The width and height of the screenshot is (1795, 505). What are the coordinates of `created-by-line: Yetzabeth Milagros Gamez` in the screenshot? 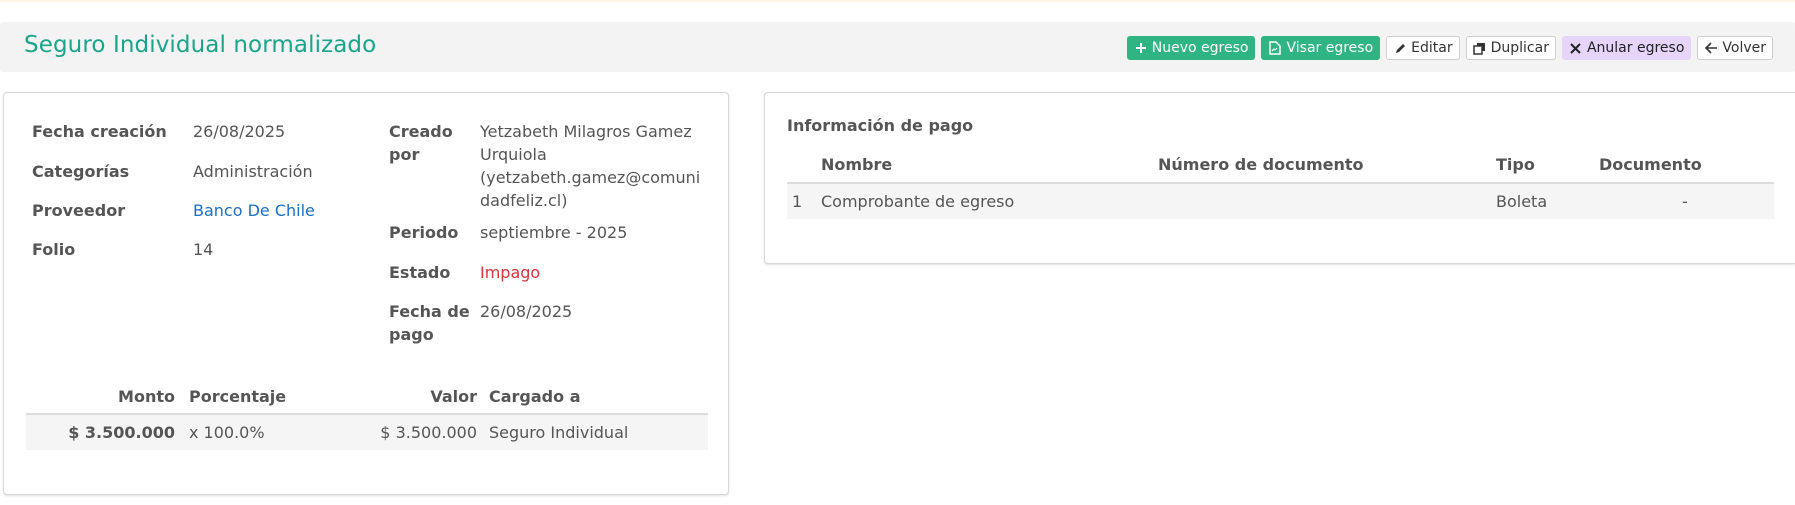 It's located at (586, 131).